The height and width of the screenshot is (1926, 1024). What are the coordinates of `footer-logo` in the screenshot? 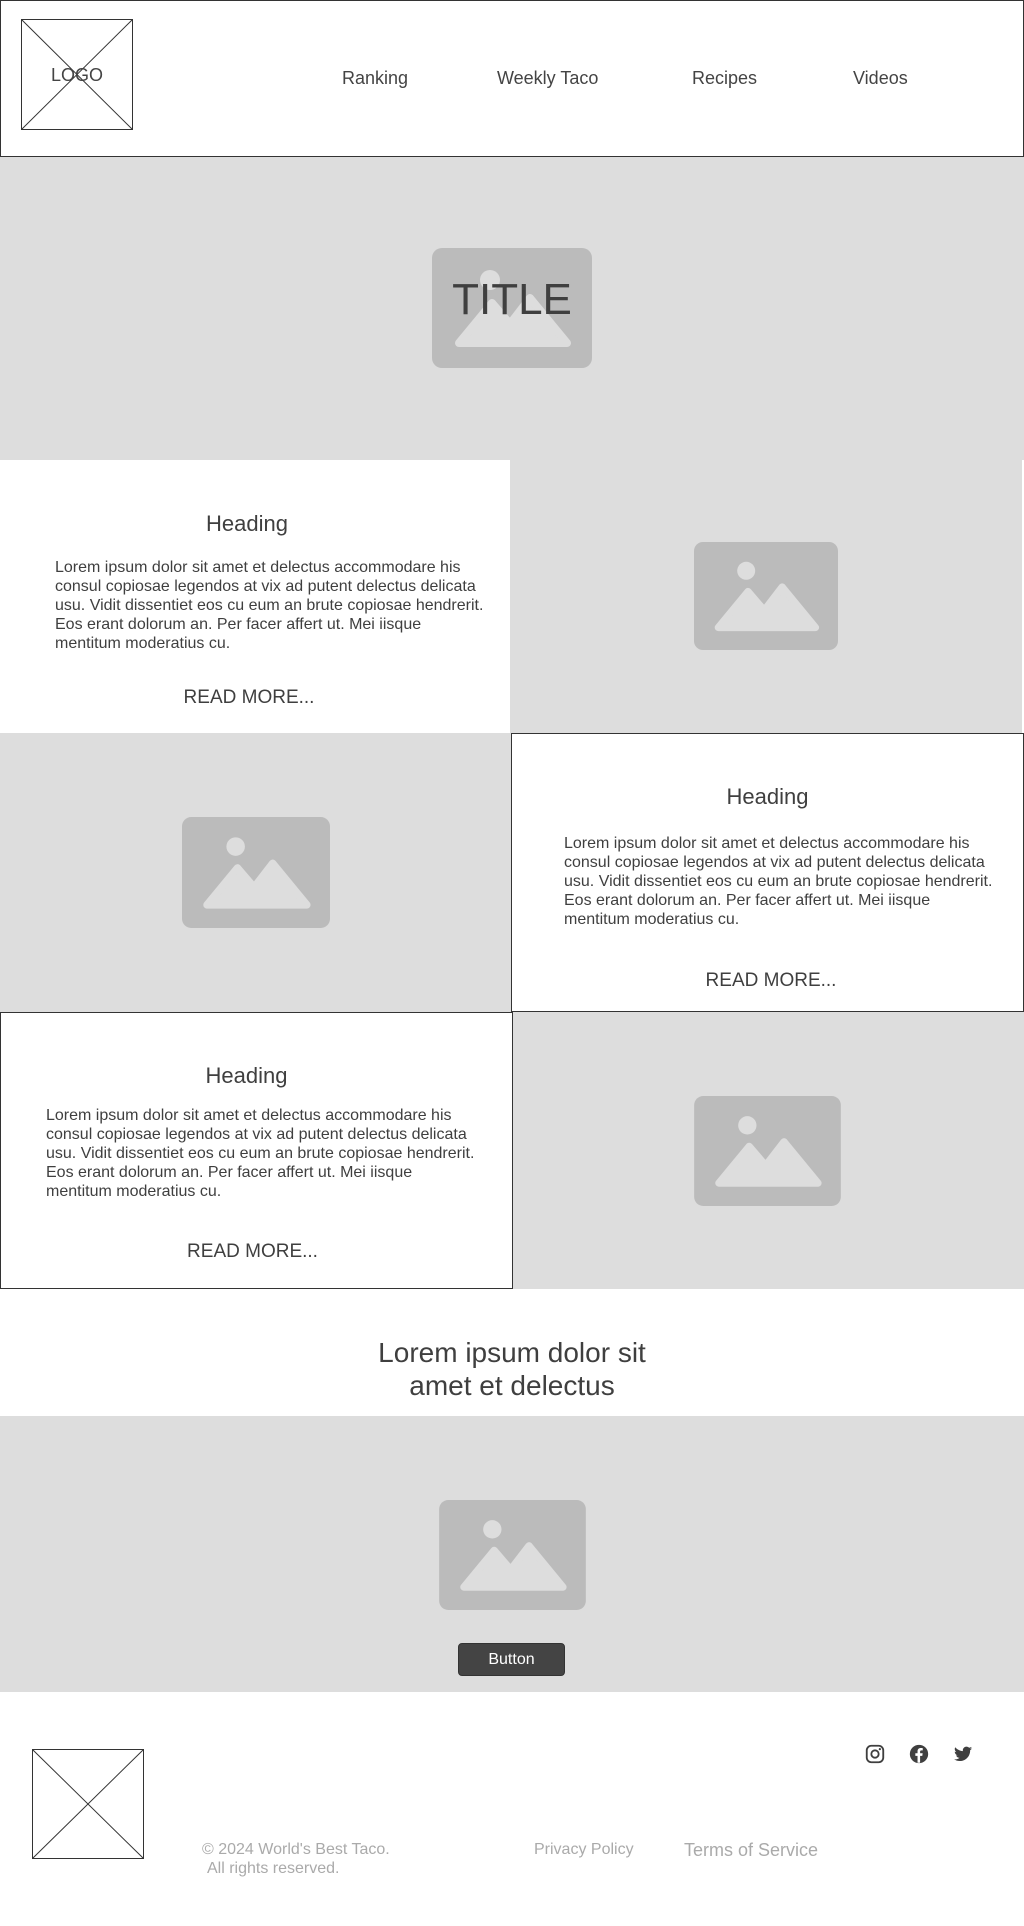 It's located at (88, 1804).